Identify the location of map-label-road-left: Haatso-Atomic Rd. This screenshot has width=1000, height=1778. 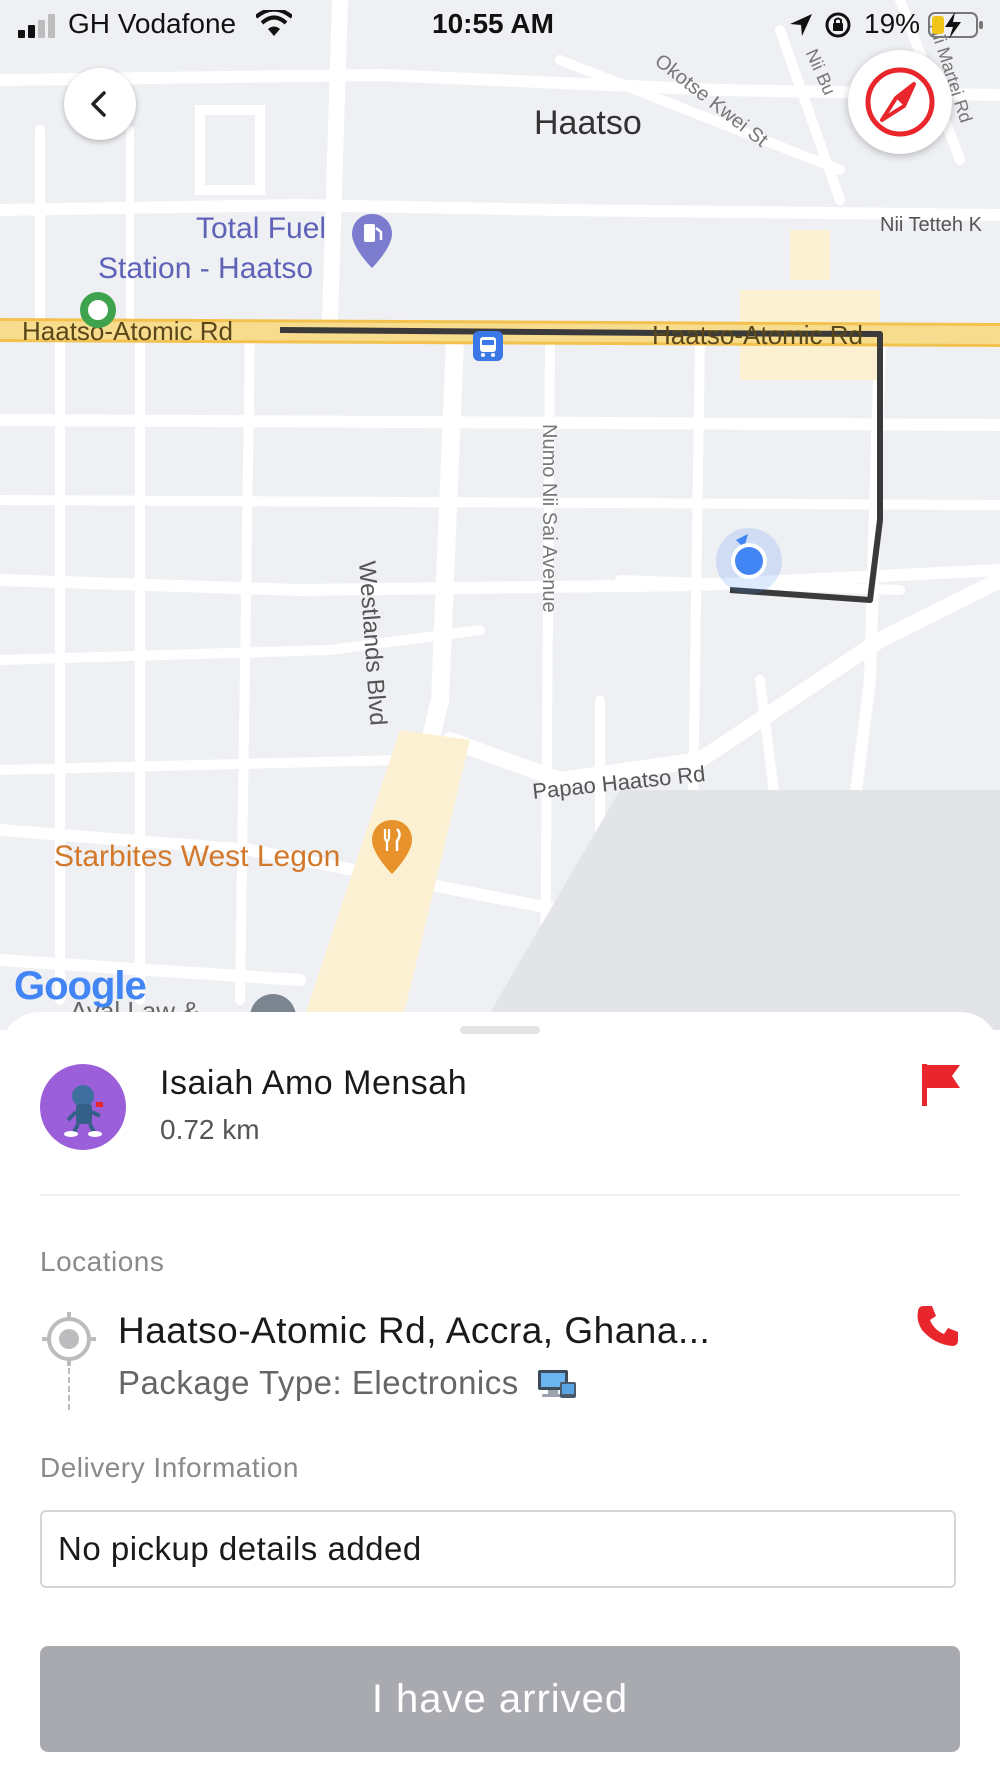
(127, 331).